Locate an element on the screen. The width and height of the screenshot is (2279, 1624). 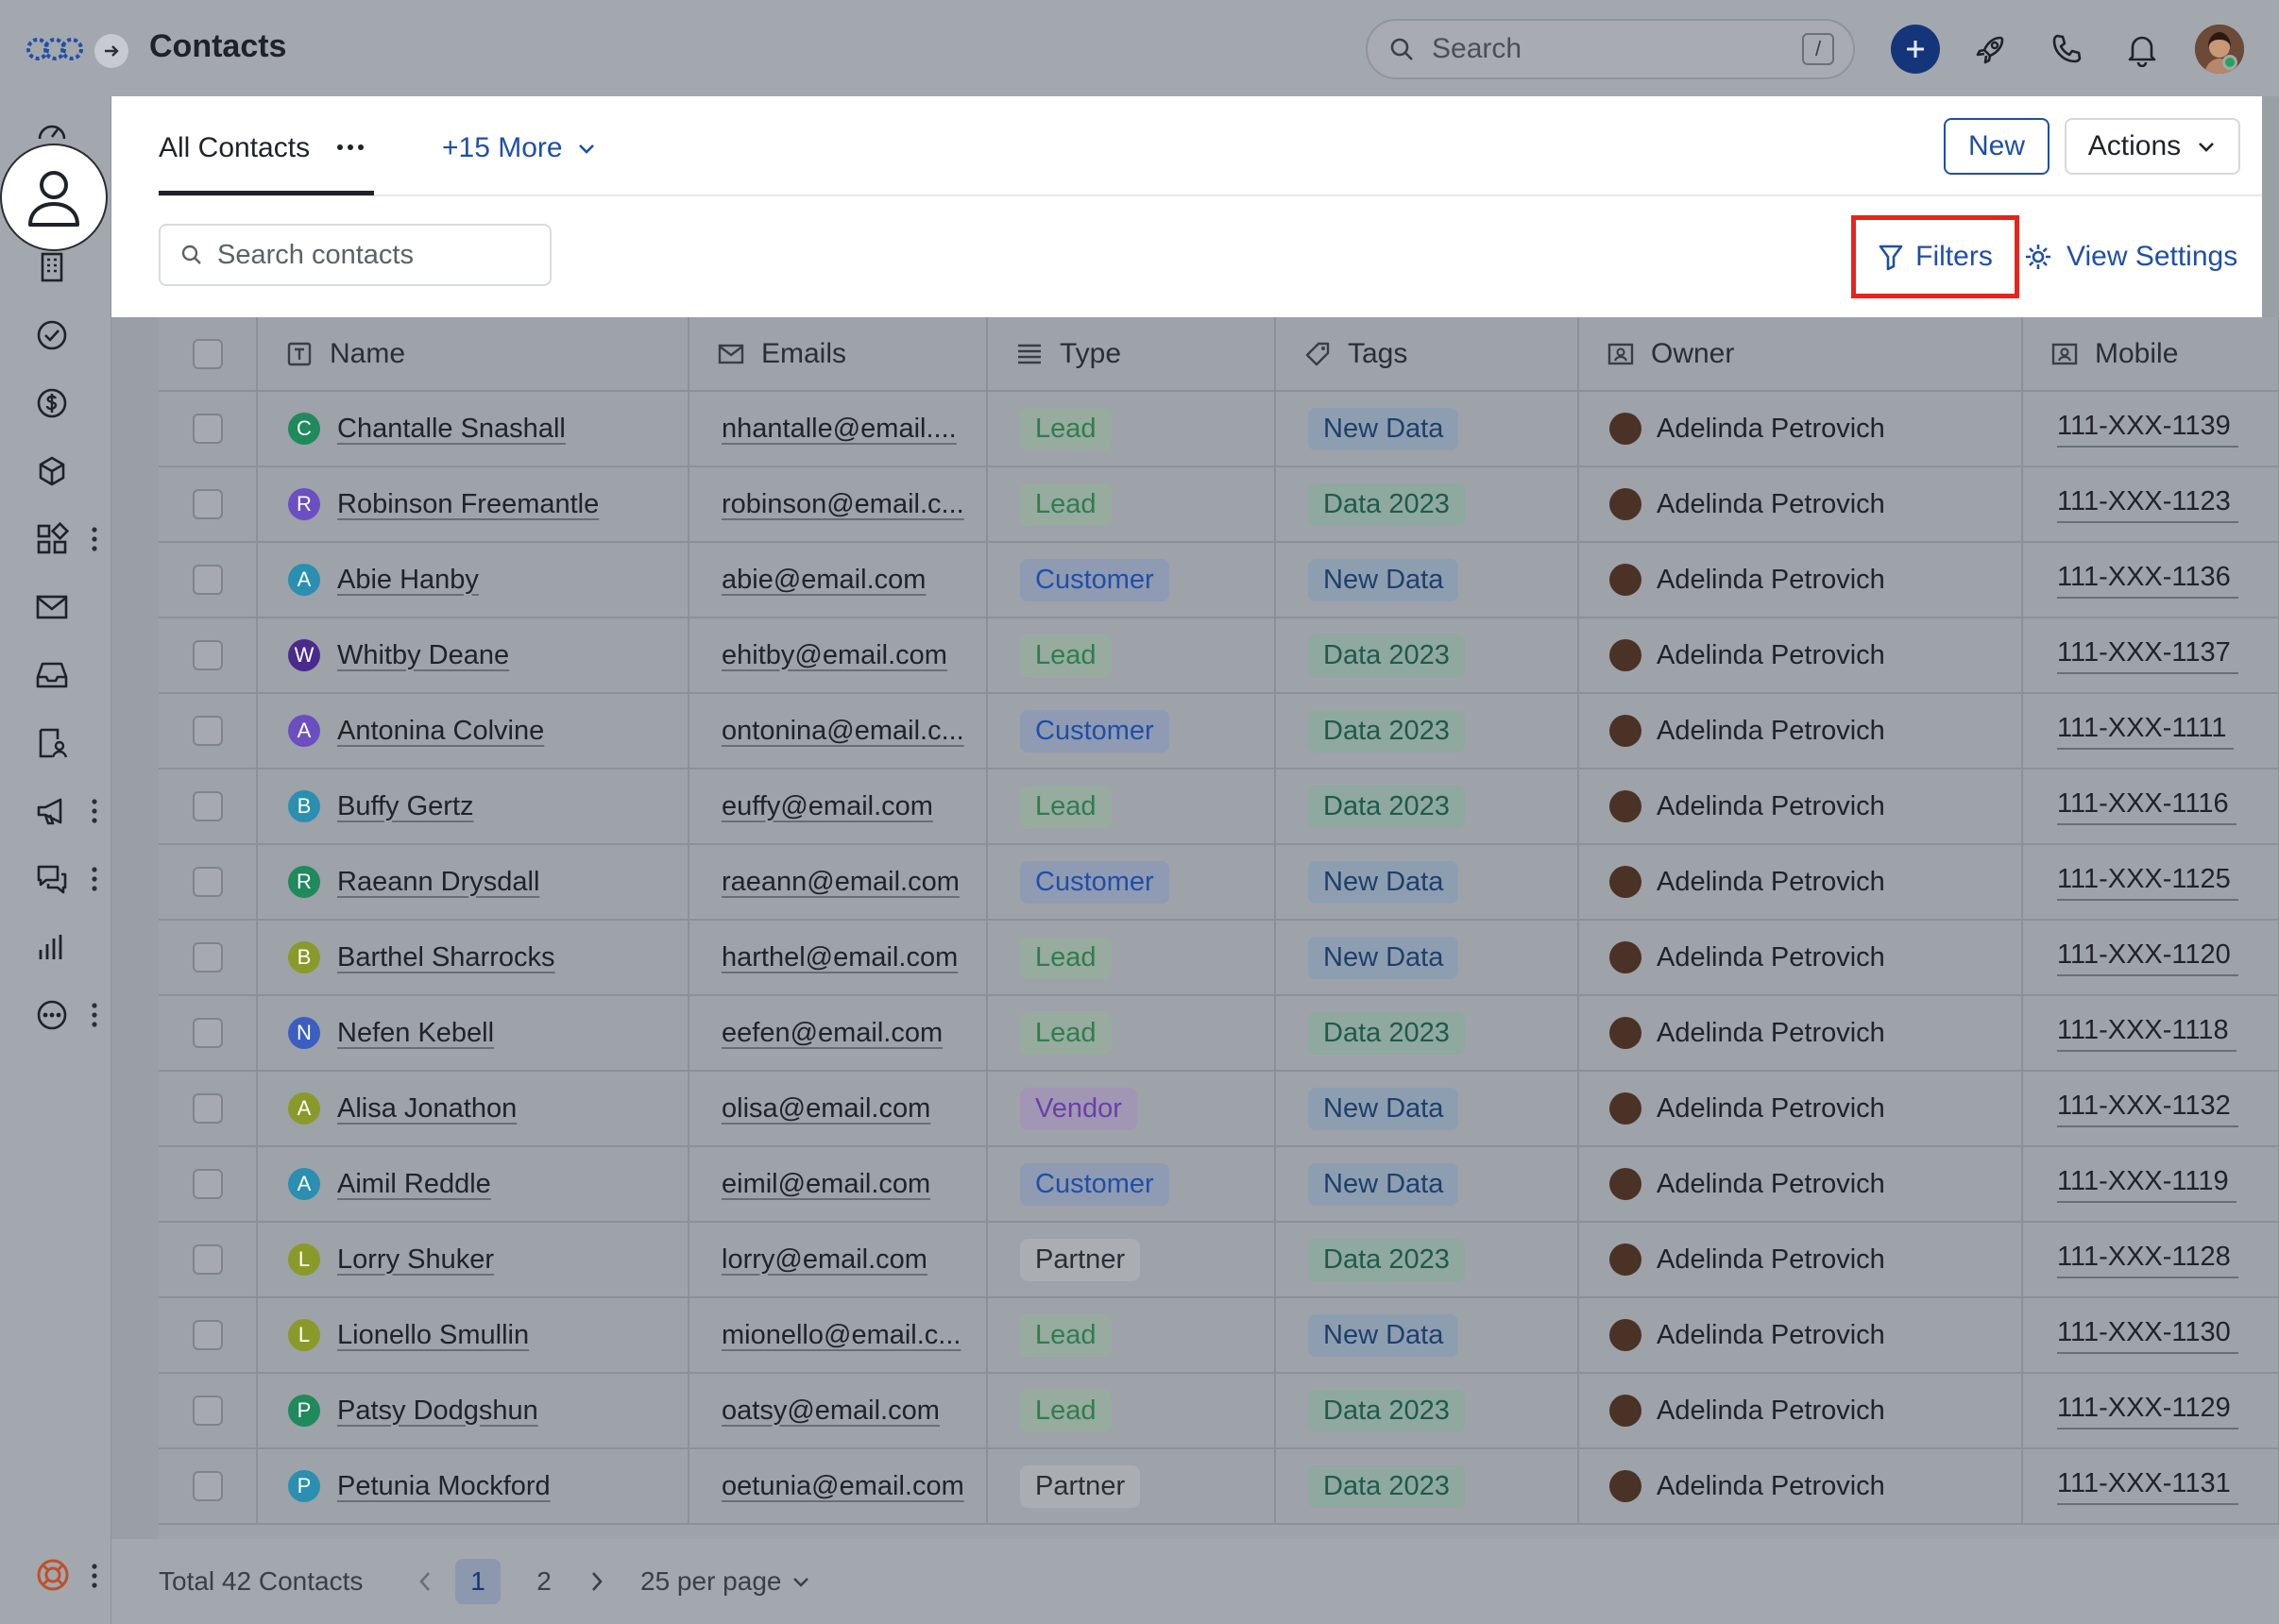
sidebar-item-companies is located at coordinates (52, 267).